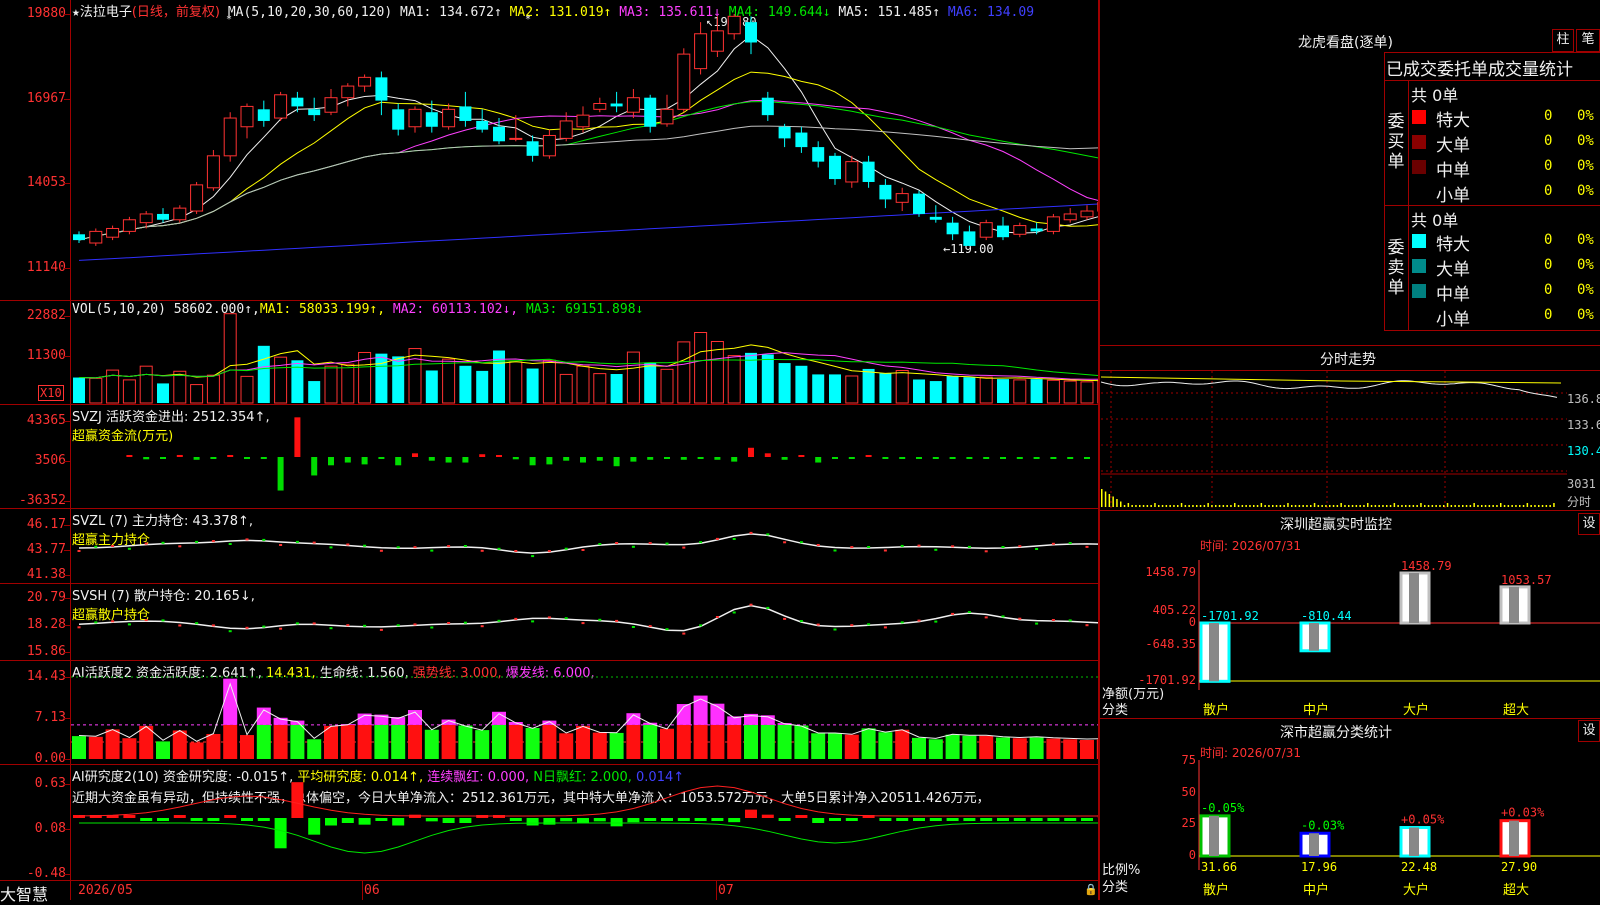  I want to click on svzj-axis-tick-mark, so click(67, 421).